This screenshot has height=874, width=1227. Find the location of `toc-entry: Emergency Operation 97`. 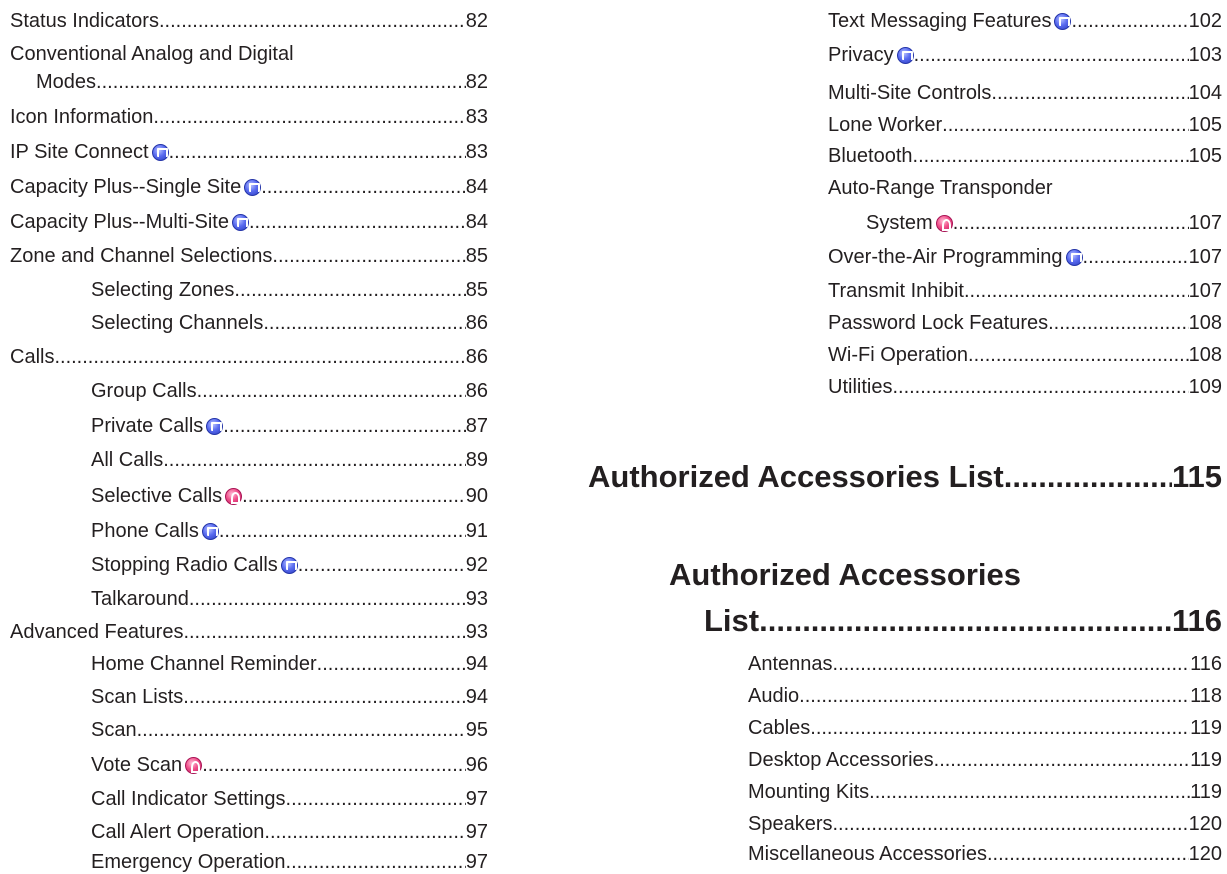

toc-entry: Emergency Operation 97 is located at coordinates (289, 862).